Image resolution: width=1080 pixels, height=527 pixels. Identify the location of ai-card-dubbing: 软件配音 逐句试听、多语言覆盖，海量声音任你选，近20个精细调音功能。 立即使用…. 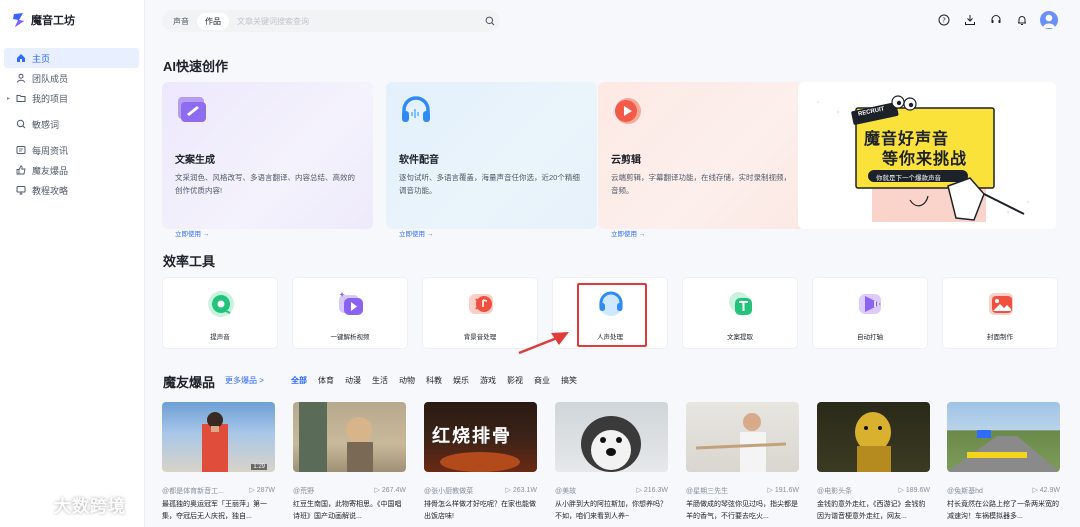
(491, 160).